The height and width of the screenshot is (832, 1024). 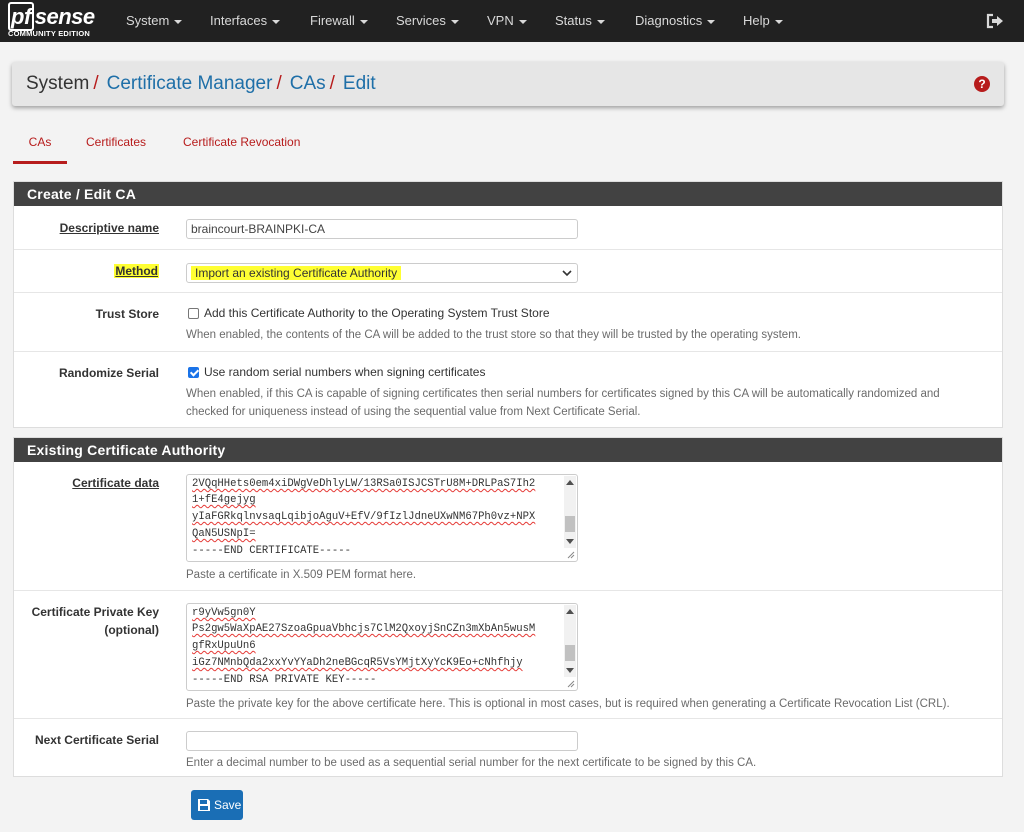 I want to click on logo-prefix: pf, so click(x=21, y=16).